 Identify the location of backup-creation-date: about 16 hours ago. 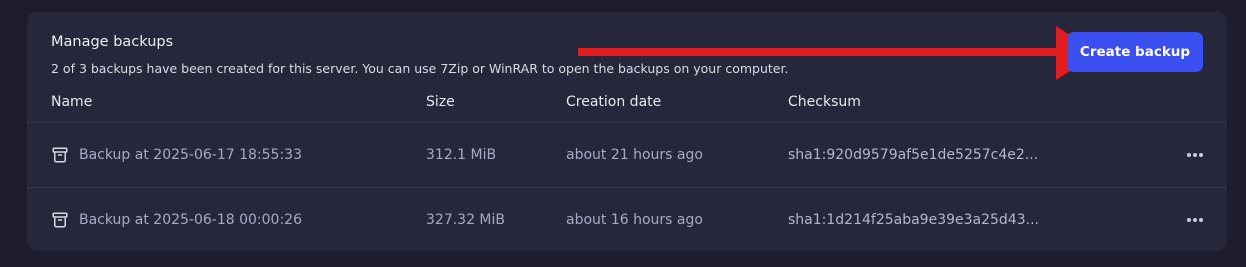
(634, 220).